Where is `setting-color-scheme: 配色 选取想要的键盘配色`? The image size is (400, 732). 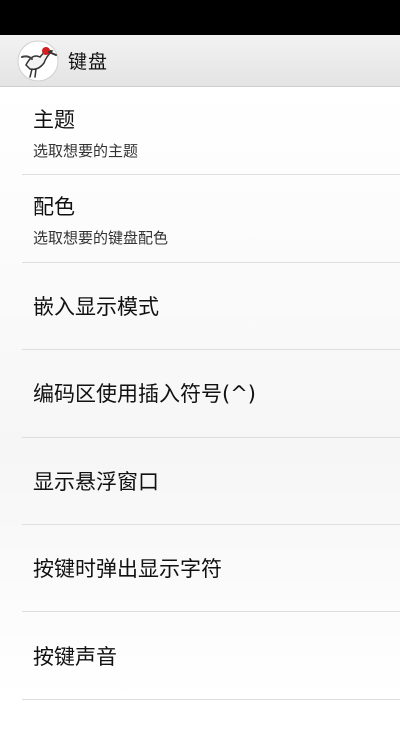
setting-color-scheme: 配色 选取想要的键盘配色 is located at coordinates (211, 219).